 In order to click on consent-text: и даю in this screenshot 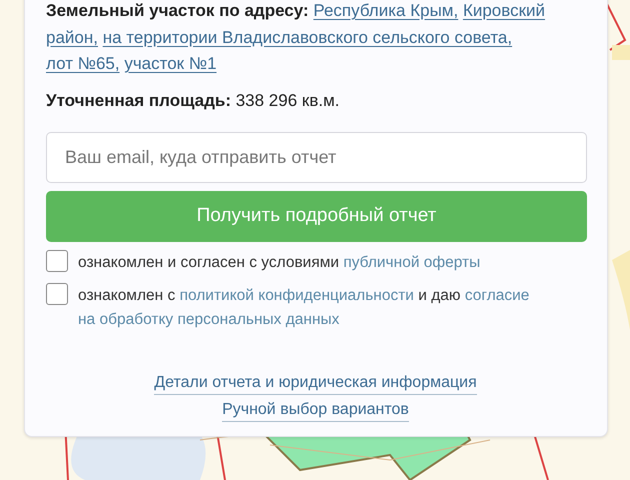, I will do `click(439, 295)`.